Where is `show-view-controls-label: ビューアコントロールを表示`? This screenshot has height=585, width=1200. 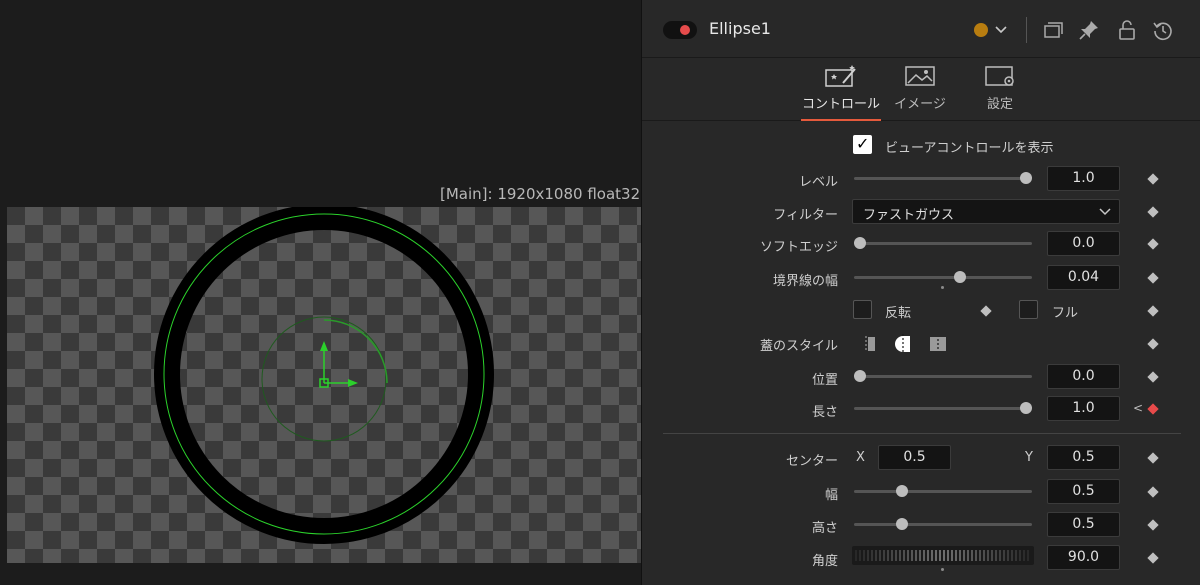 show-view-controls-label: ビューアコントロールを表示 is located at coordinates (969, 148).